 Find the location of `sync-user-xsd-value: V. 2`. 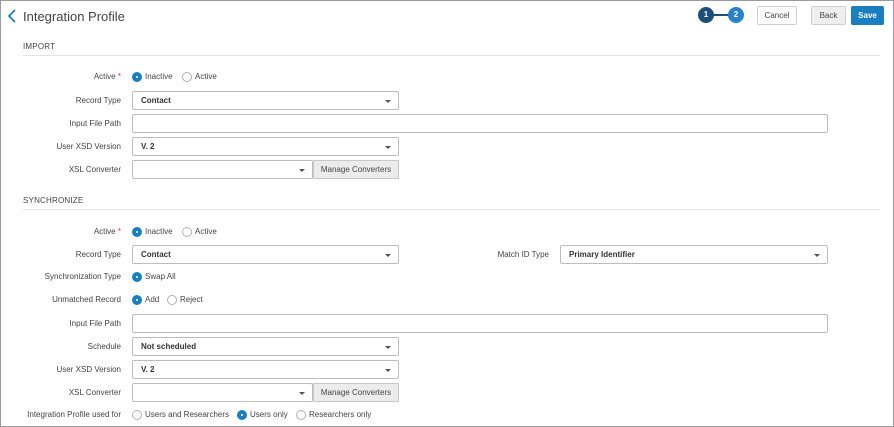

sync-user-xsd-value: V. 2 is located at coordinates (148, 369).